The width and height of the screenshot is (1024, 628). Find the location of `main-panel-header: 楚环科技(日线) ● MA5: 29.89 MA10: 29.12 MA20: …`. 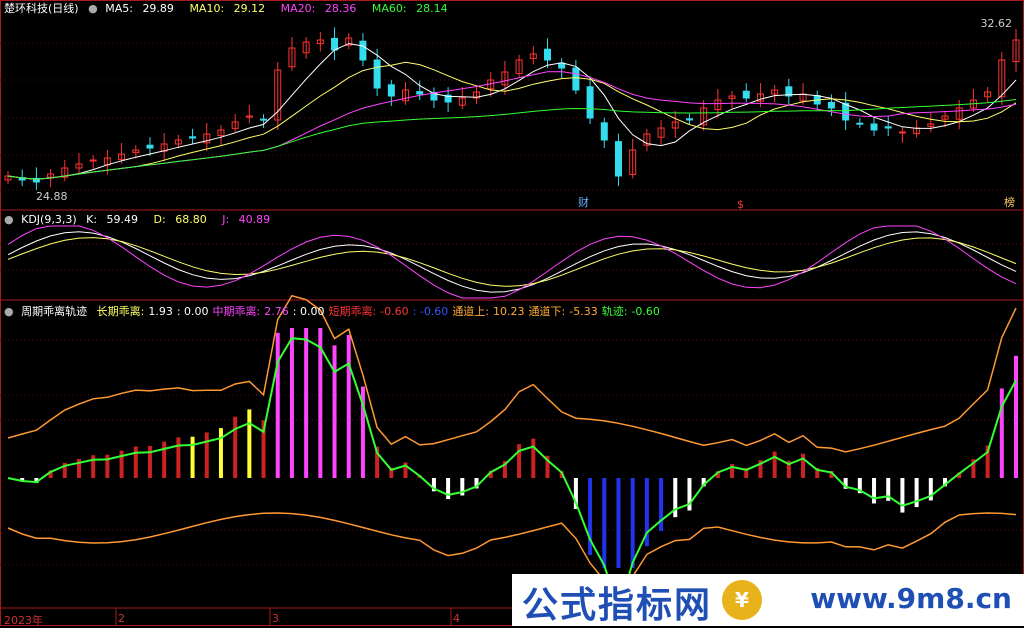

main-panel-header: 楚环科技(日线) ● MA5: 29.89 MA10: 29.12 MA20: … is located at coordinates (232, 9).